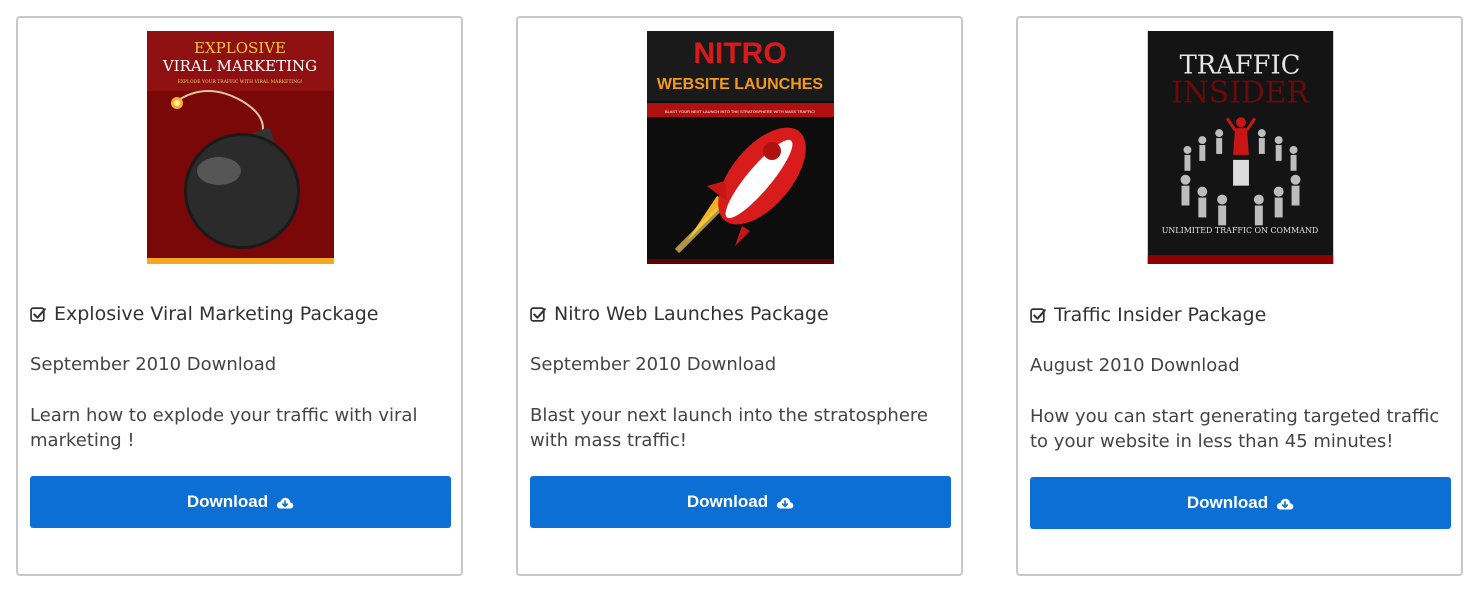 The height and width of the screenshot is (594, 1481). What do you see at coordinates (216, 314) in the screenshot?
I see `product-title: Explosive Viral Marketing Package` at bounding box center [216, 314].